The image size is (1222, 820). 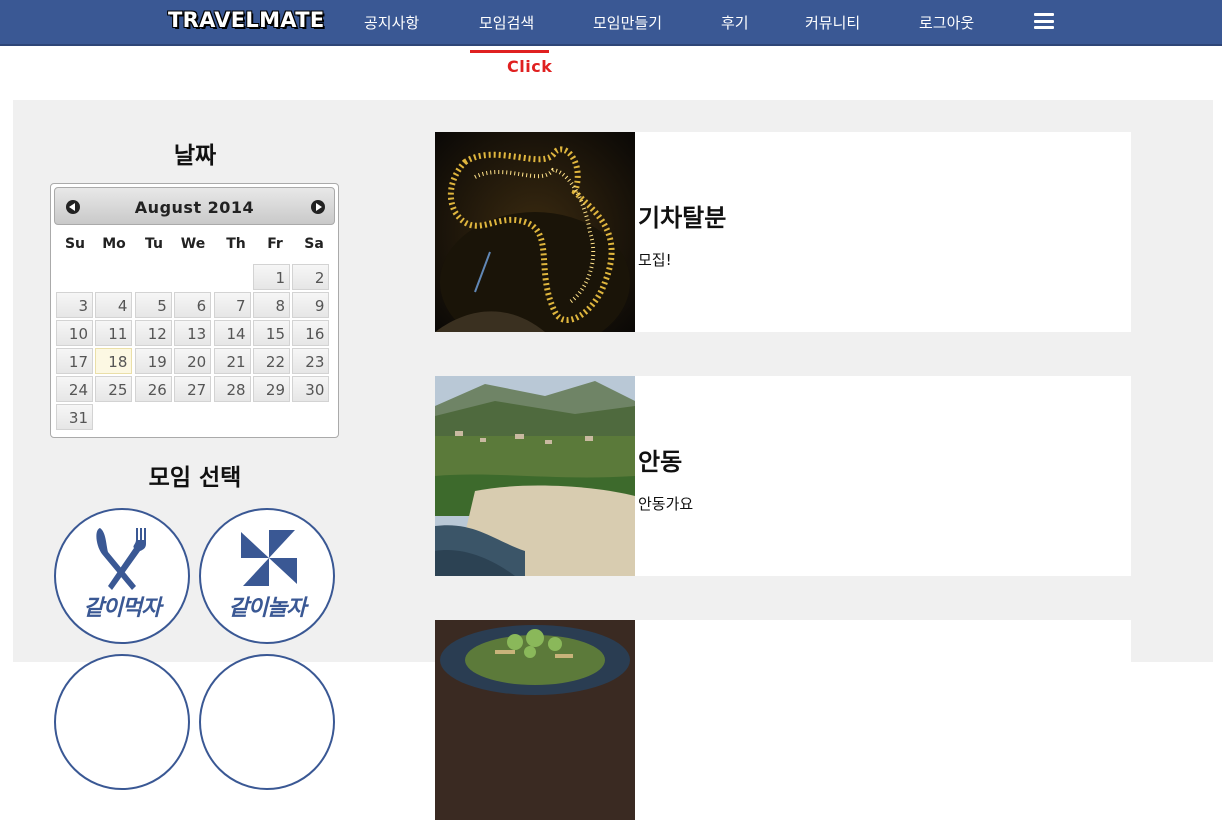 I want to click on nav-item-group-search: 모임검색, so click(x=506, y=22).